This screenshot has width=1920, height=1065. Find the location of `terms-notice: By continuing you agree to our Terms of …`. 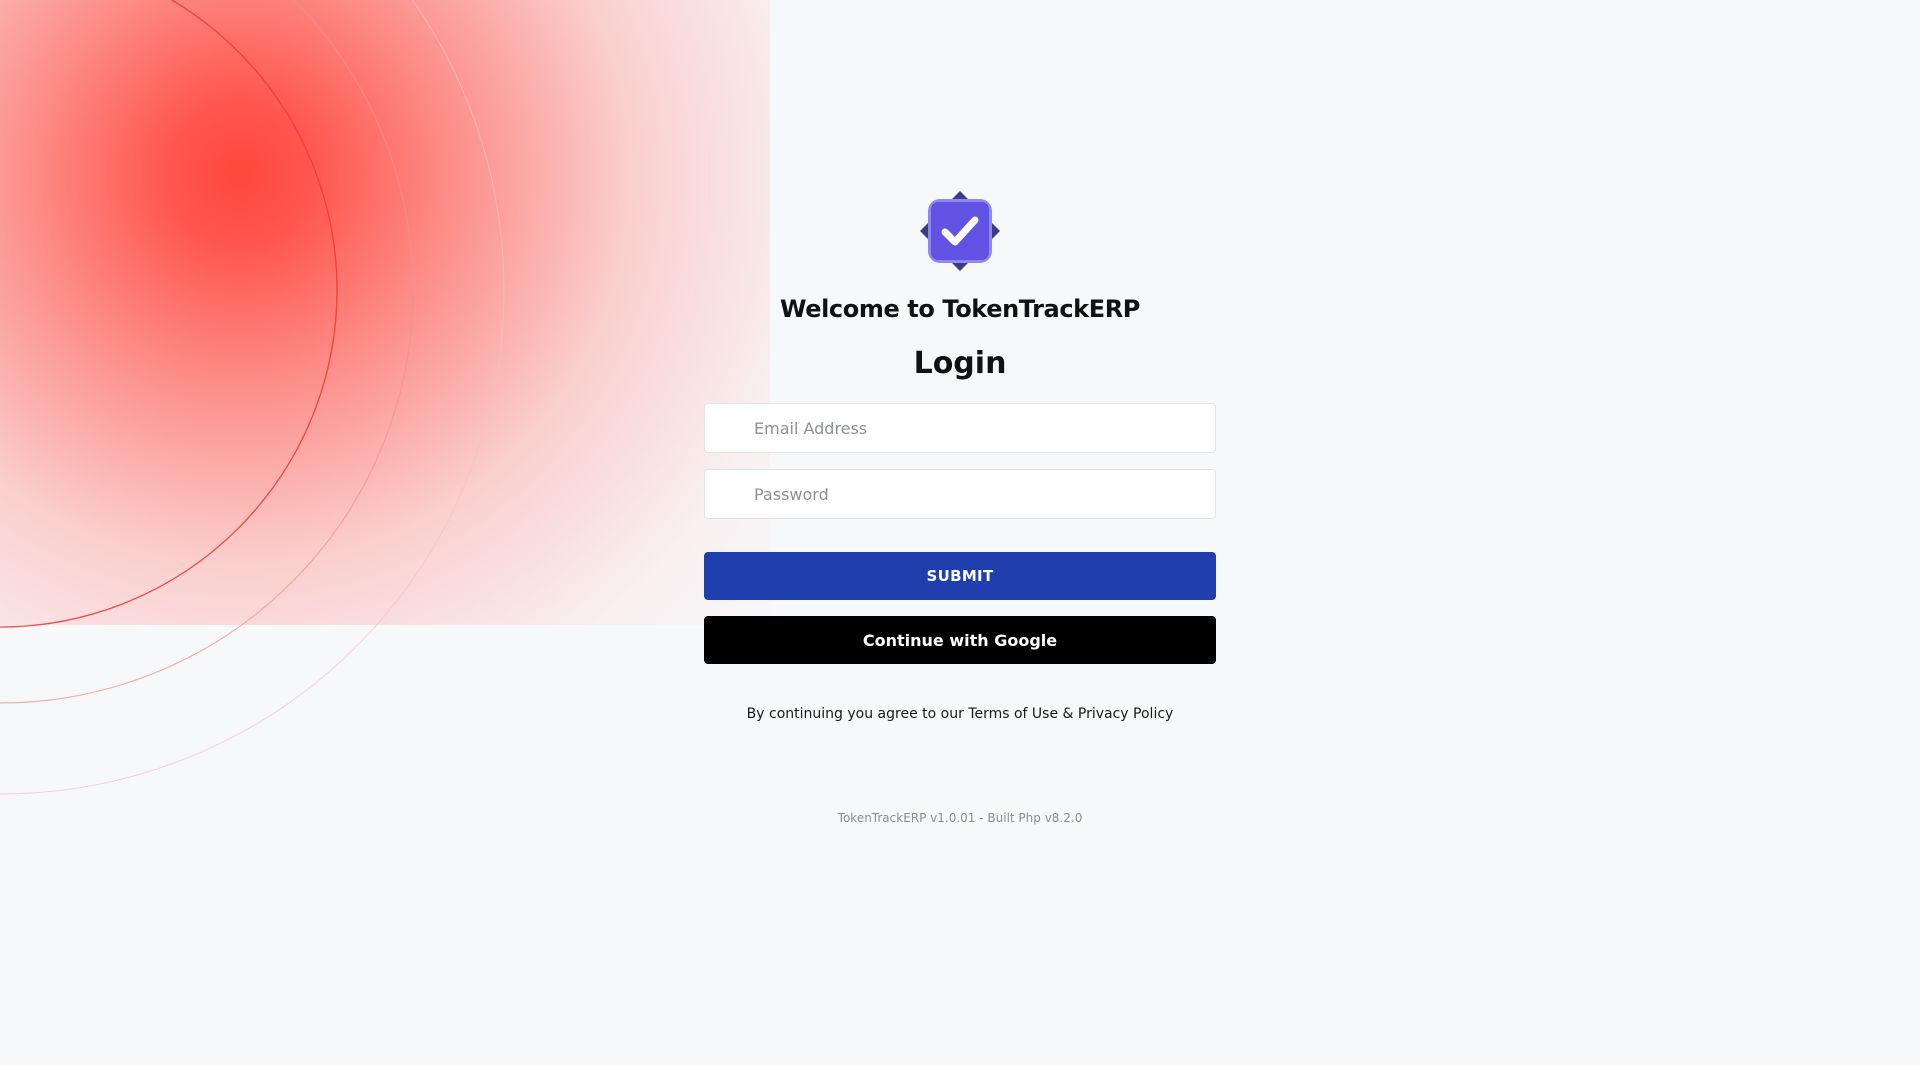

terms-notice: By continuing you agree to our Terms of … is located at coordinates (960, 714).